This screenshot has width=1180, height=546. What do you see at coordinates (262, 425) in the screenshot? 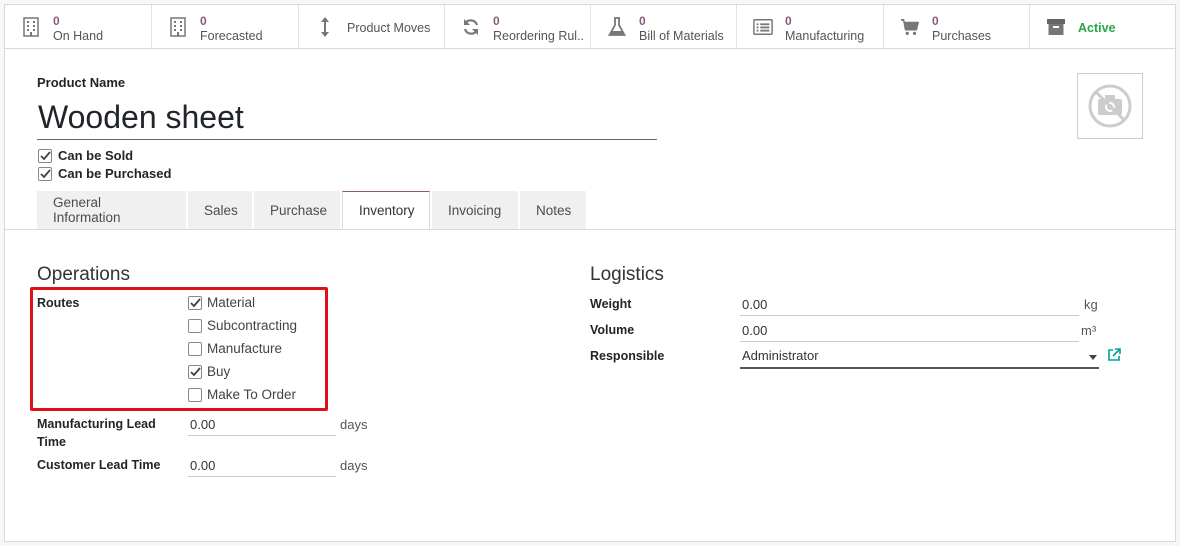
I see `manufacturing-lead-time-input: 0.00` at bounding box center [262, 425].